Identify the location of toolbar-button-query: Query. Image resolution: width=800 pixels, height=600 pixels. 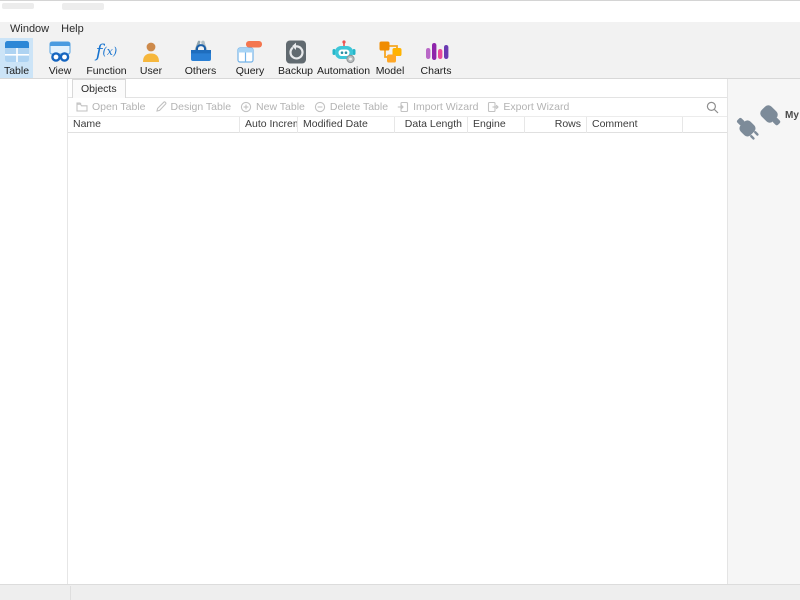
(250, 58).